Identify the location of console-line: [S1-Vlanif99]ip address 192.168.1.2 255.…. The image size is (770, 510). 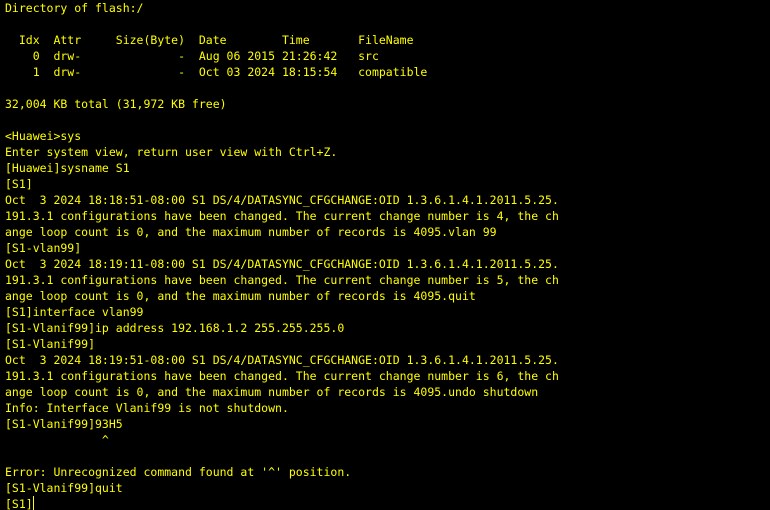
(175, 328).